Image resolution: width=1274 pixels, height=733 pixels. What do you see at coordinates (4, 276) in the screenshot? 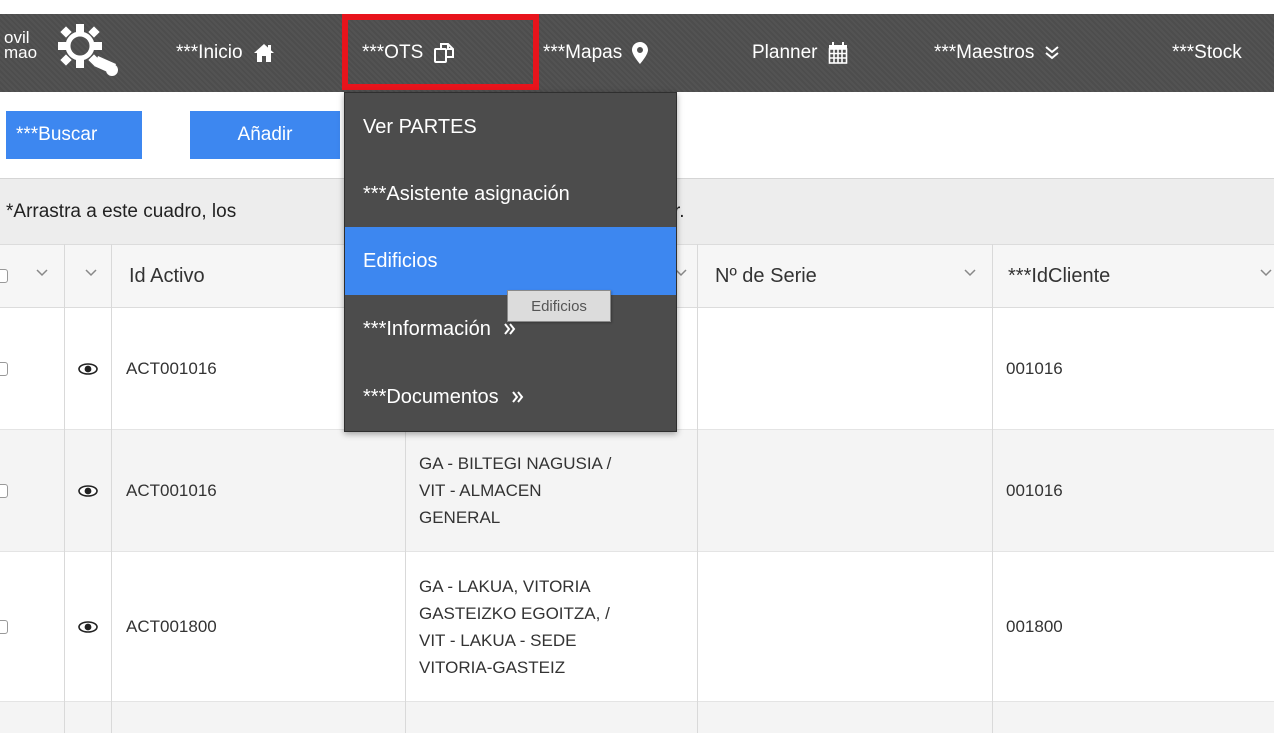
I see `select-all-checkbox` at bounding box center [4, 276].